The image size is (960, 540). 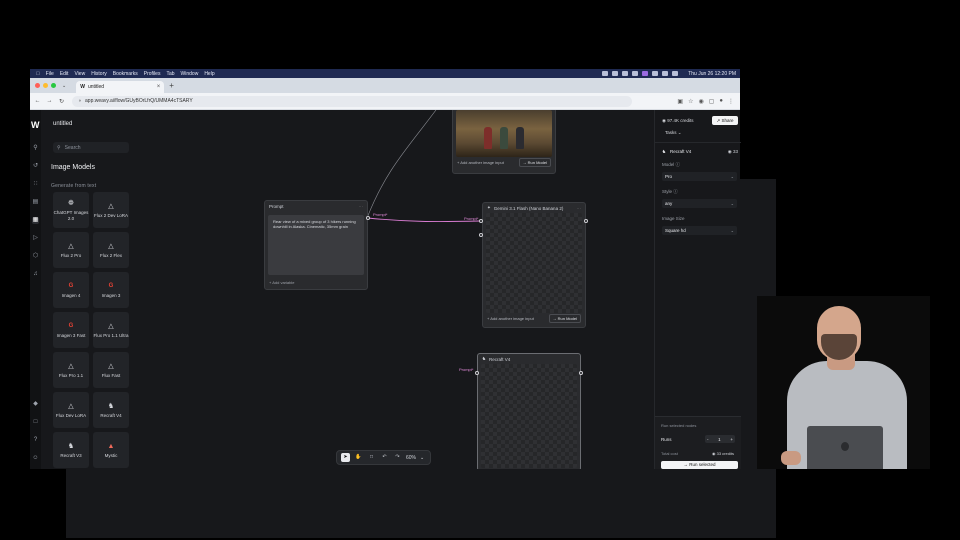 I want to click on model-card: △ Flux 2 Flex, so click(x=111, y=250).